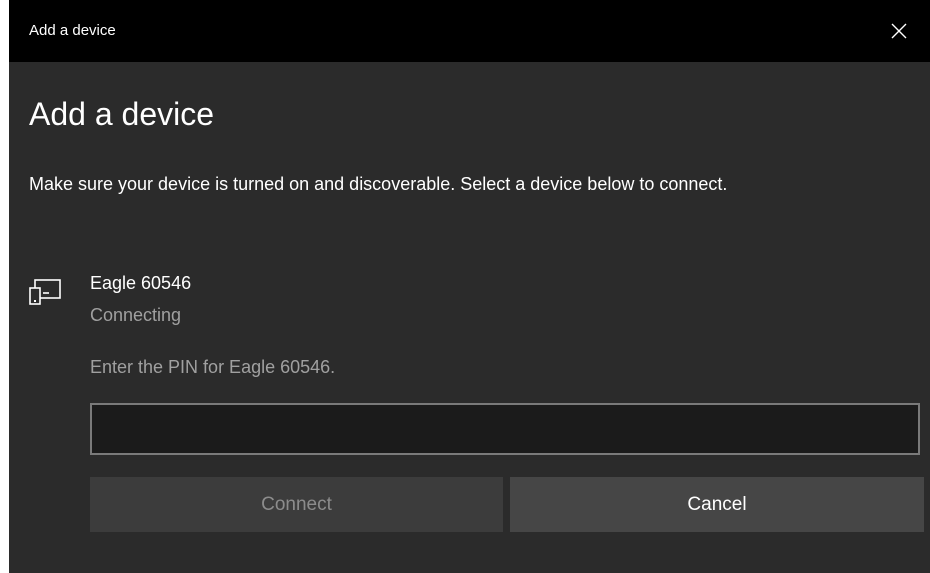  I want to click on device-status: Connecting, so click(136, 315).